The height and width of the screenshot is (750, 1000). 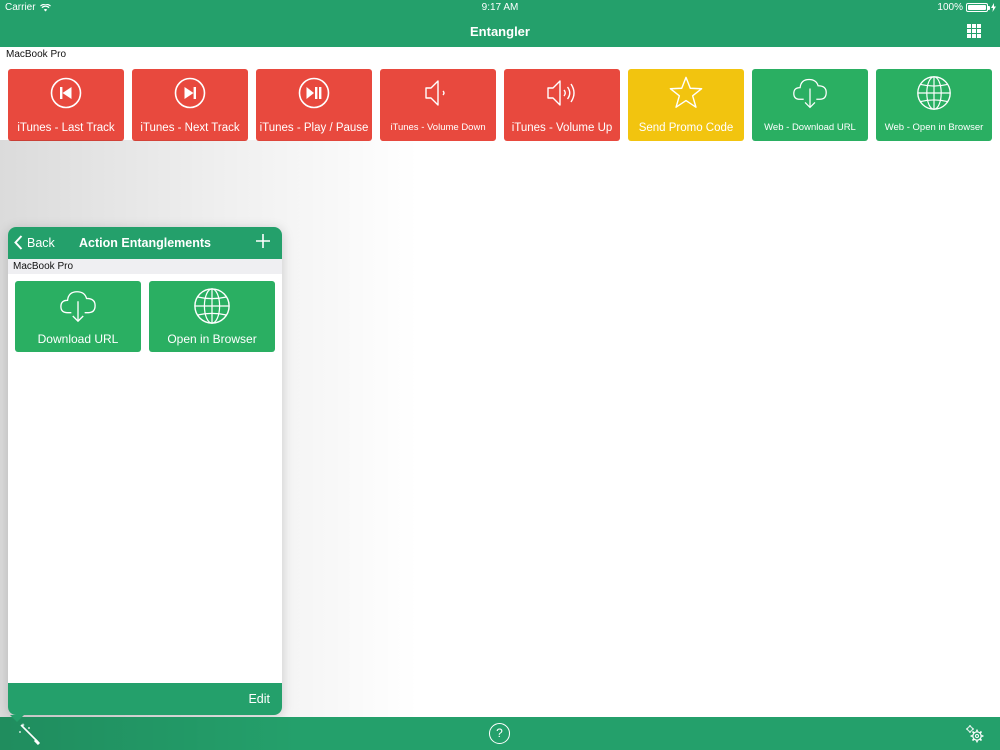 I want to click on tile-label: Web - Download URL, so click(x=810, y=127).